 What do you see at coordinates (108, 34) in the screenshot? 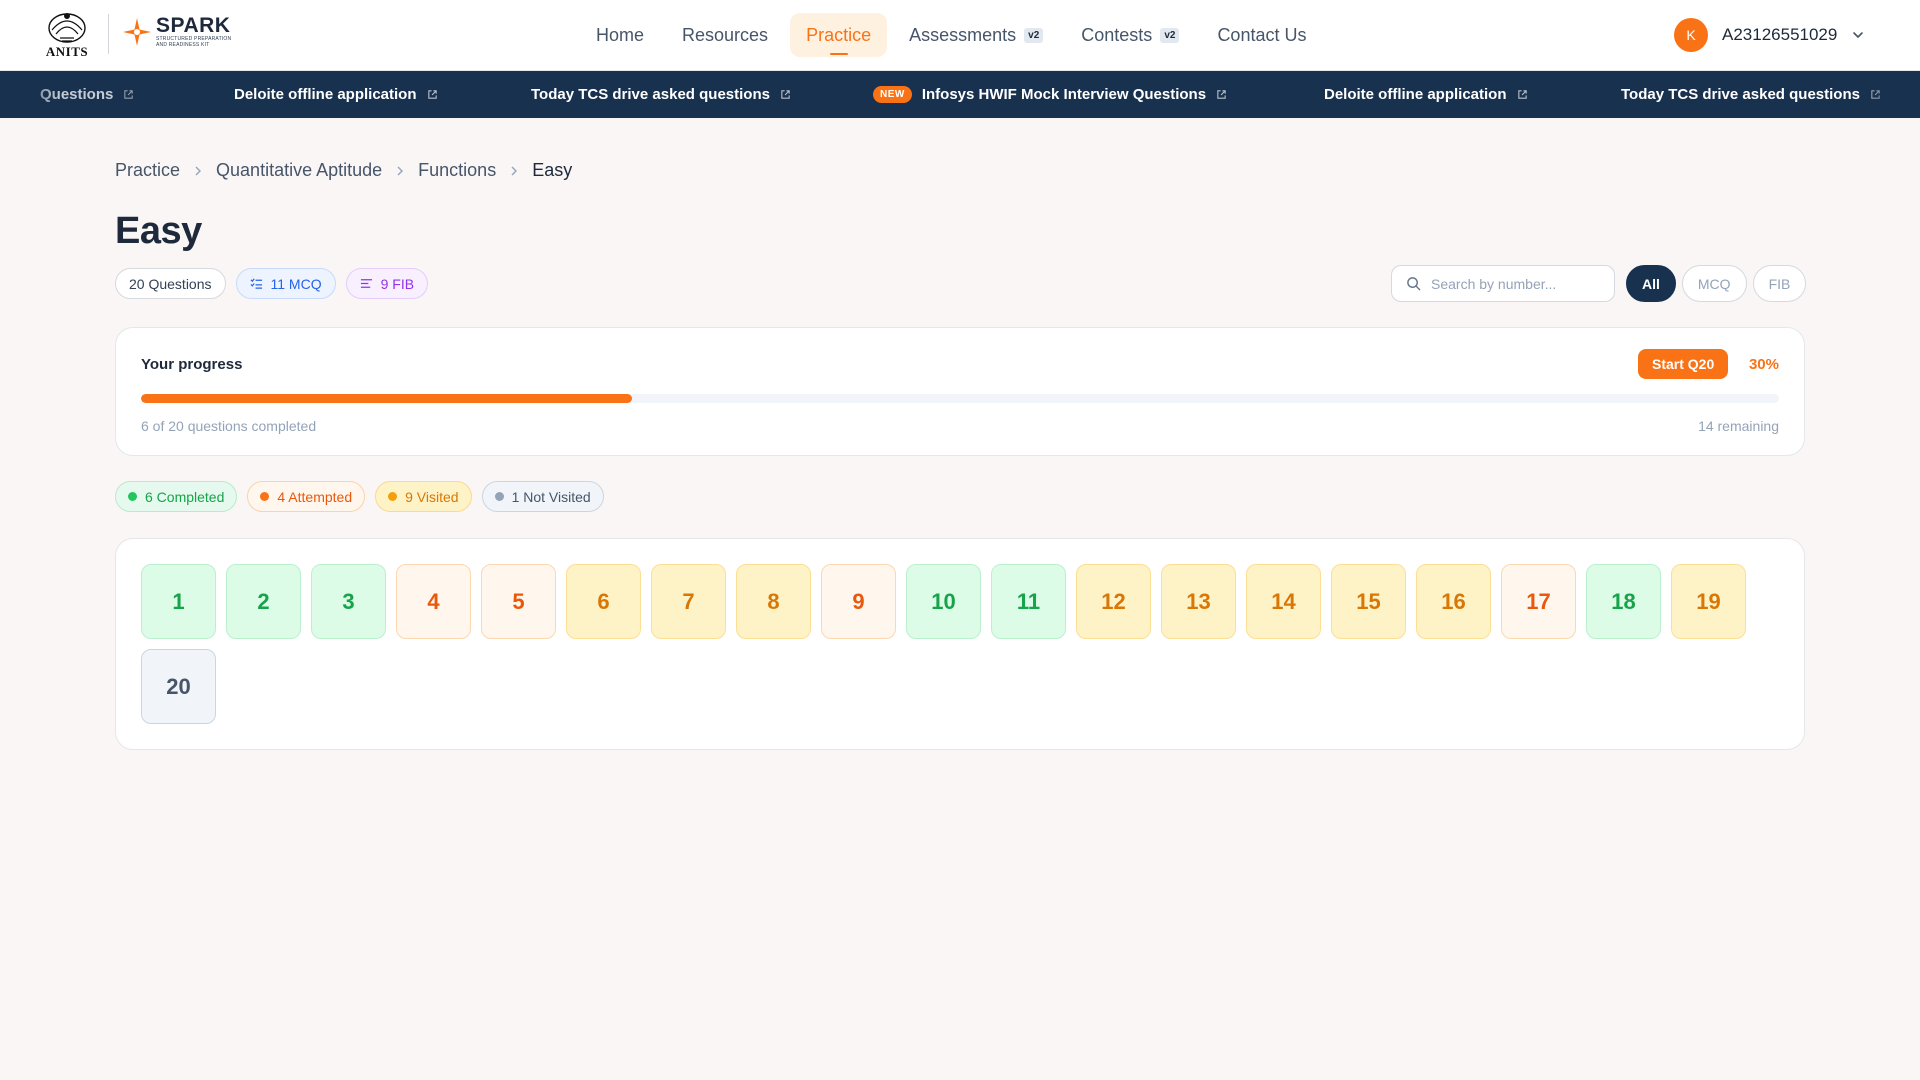
I see `logo-divider` at bounding box center [108, 34].